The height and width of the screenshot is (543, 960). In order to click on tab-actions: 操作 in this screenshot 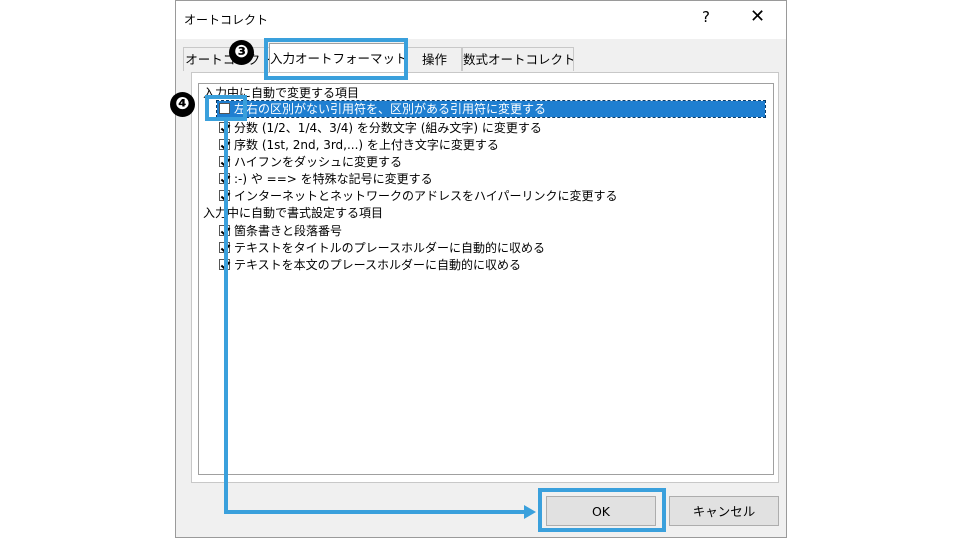, I will do `click(434, 59)`.